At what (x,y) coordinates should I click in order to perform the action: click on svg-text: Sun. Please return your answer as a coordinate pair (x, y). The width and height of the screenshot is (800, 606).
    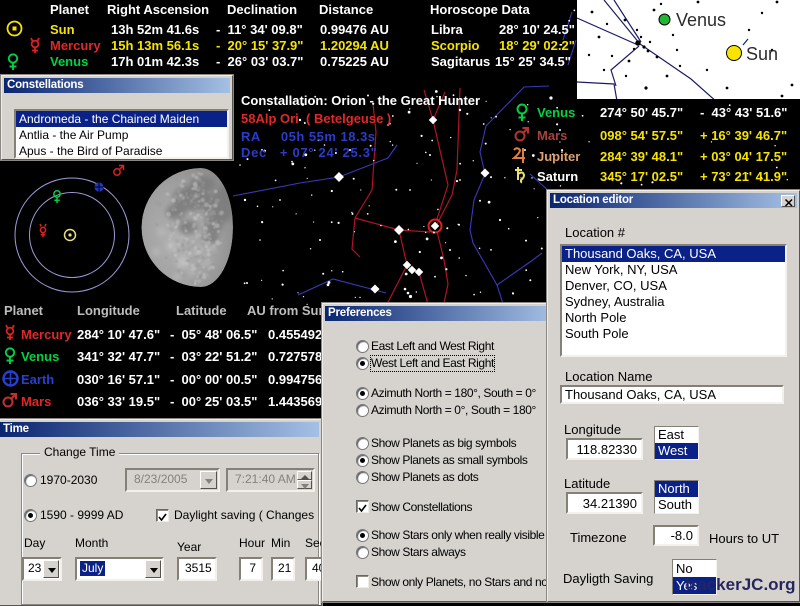
    Looking at the image, I should click on (762, 54).